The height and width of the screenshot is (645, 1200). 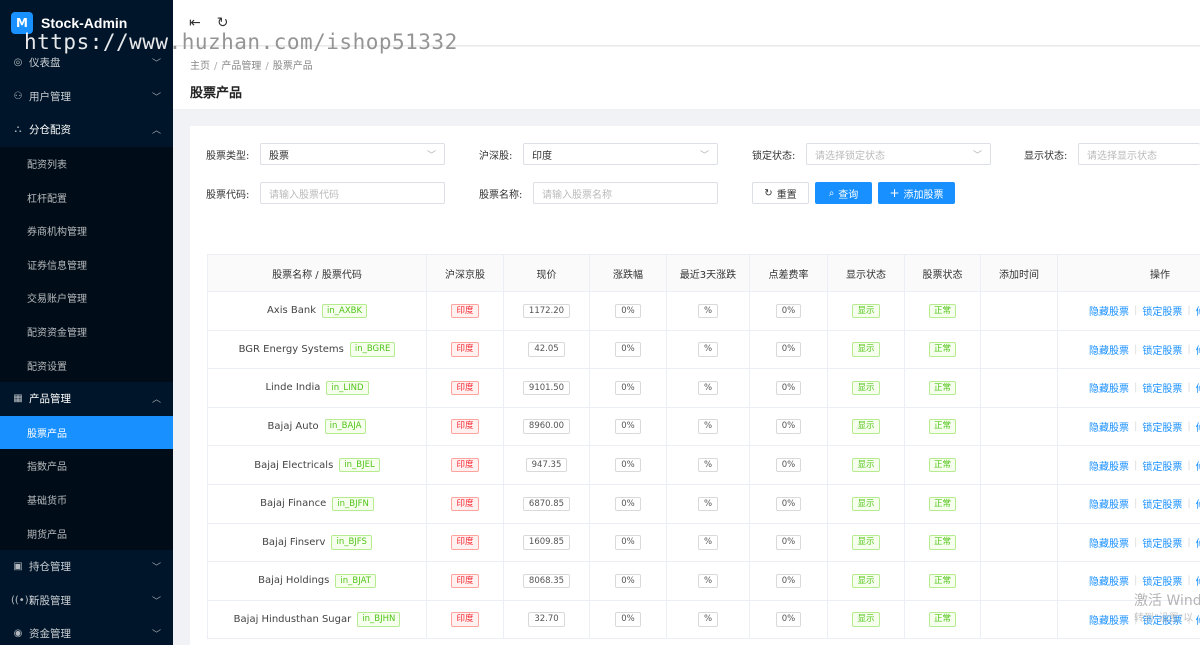 I want to click on refresh-icon: ↻, so click(x=223, y=23).